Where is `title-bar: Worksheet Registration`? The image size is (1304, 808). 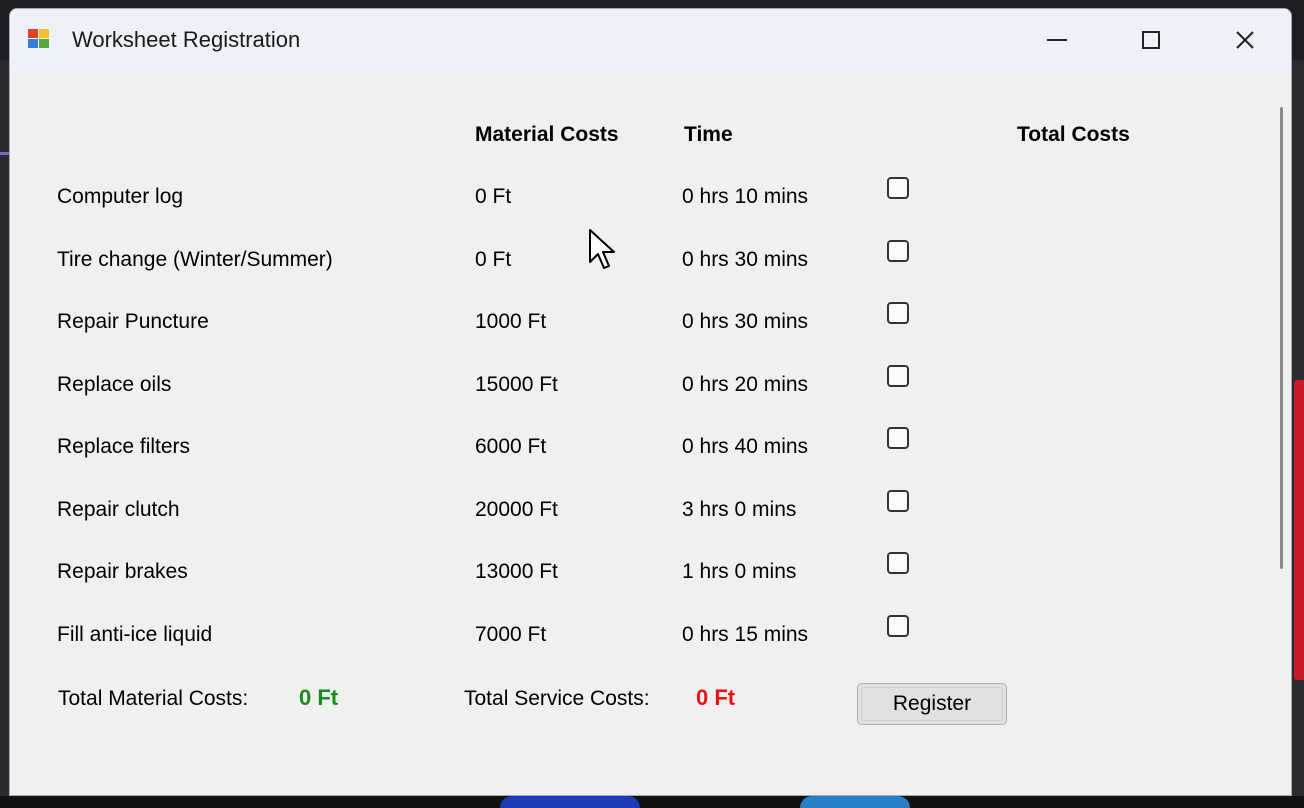
title-bar: Worksheet Registration is located at coordinates (650, 40).